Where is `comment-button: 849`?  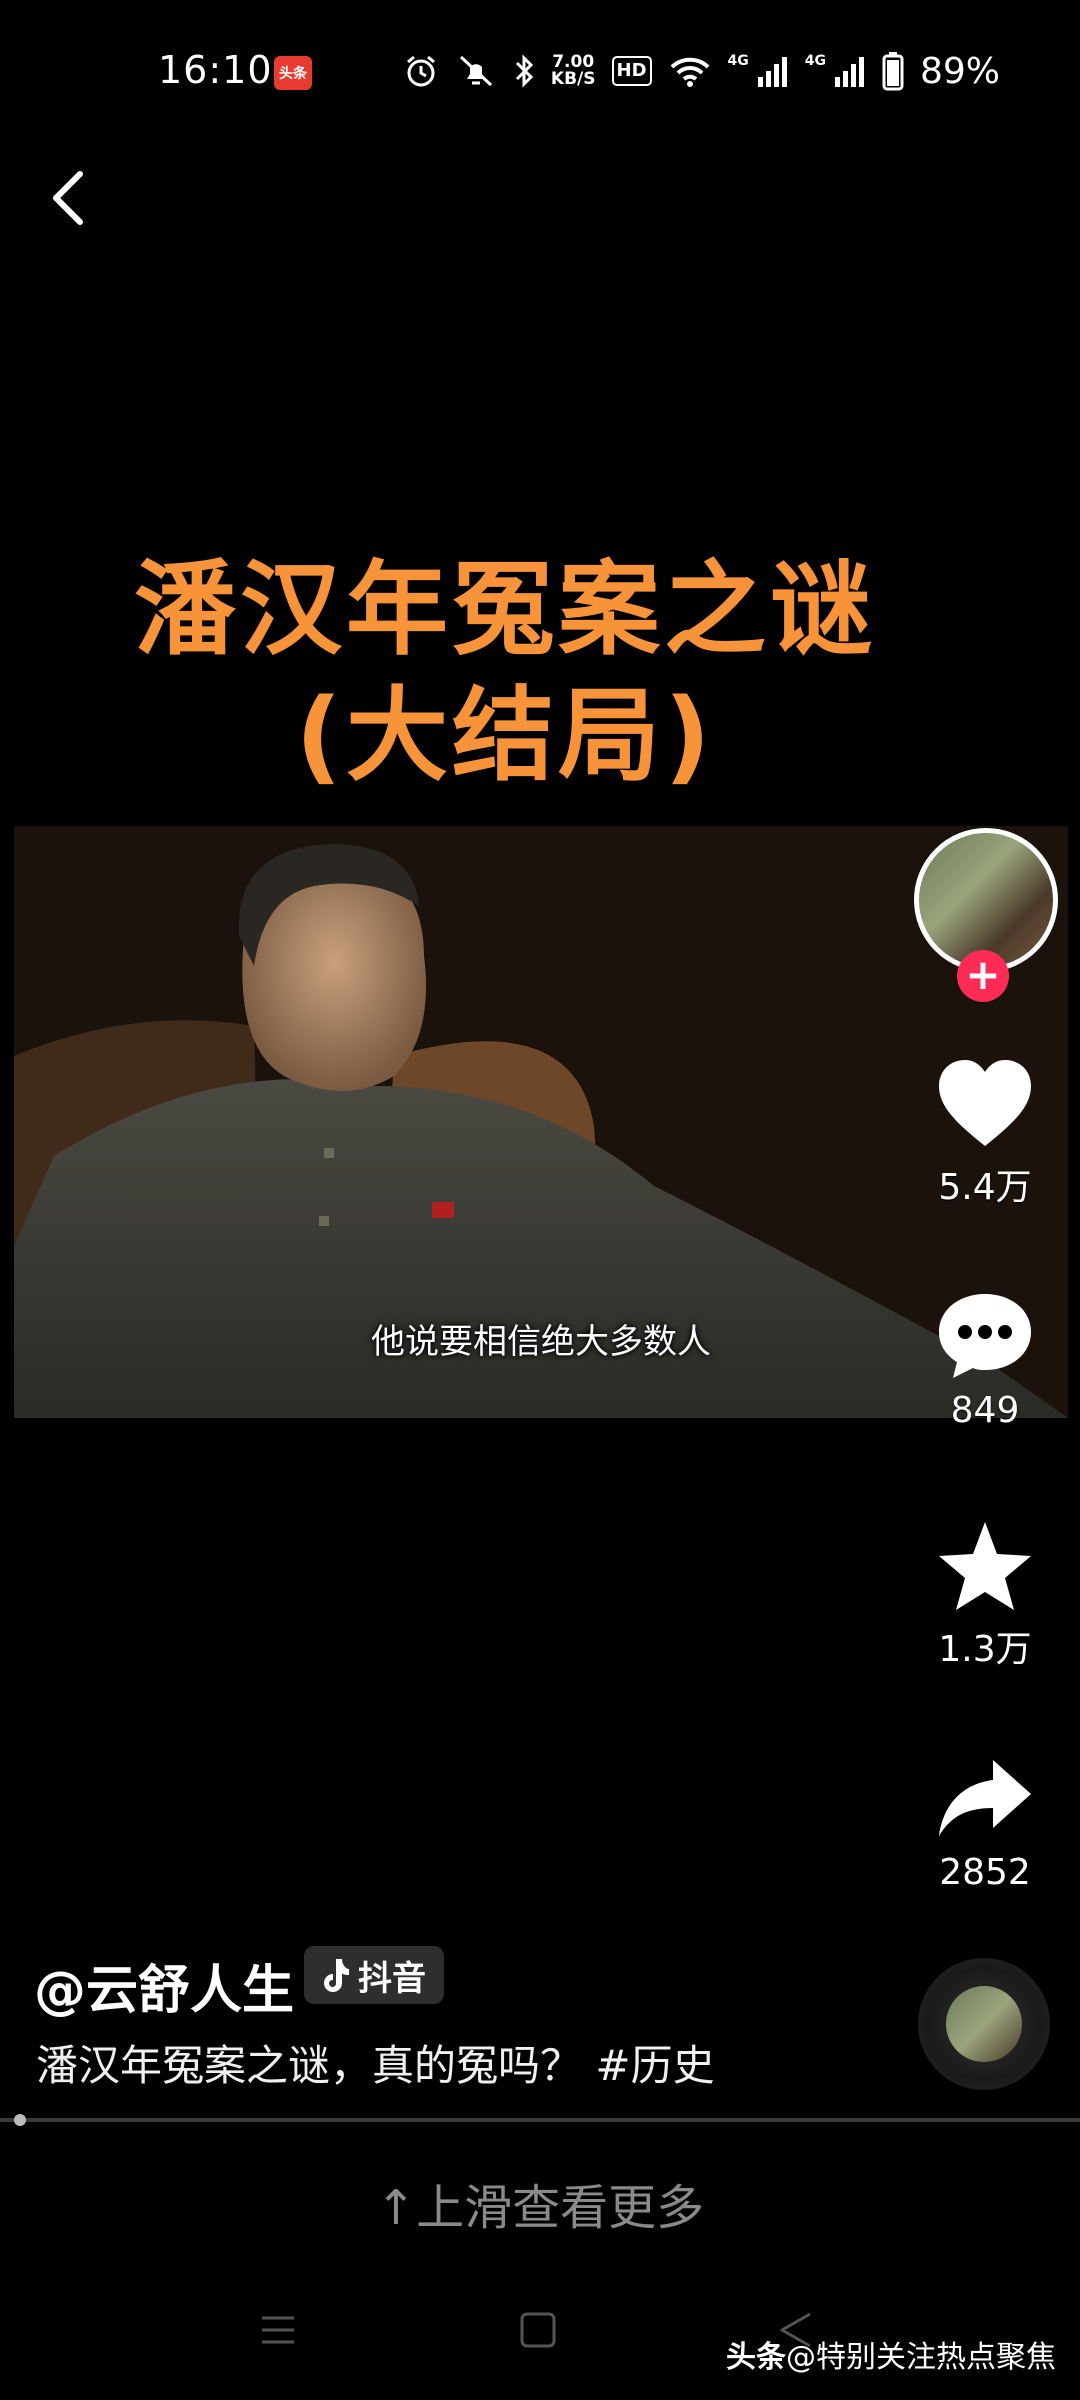 comment-button: 849 is located at coordinates (985, 1360).